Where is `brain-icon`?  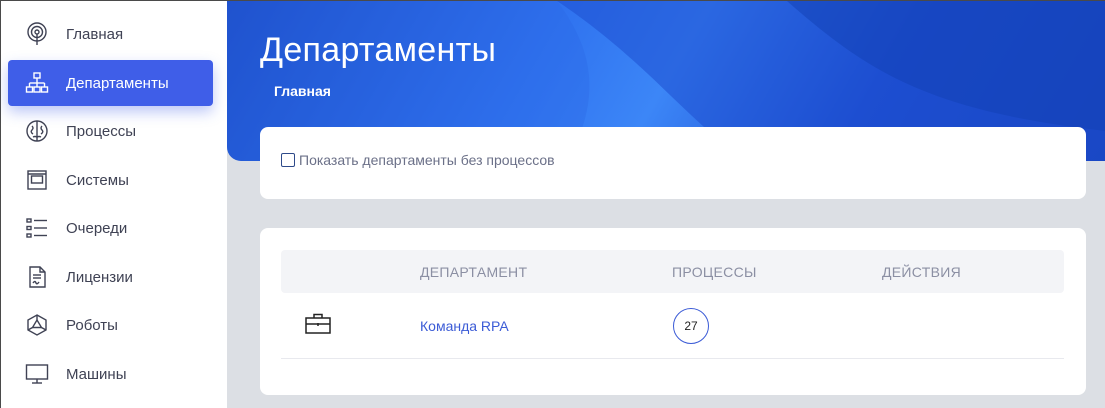 brain-icon is located at coordinates (37, 131).